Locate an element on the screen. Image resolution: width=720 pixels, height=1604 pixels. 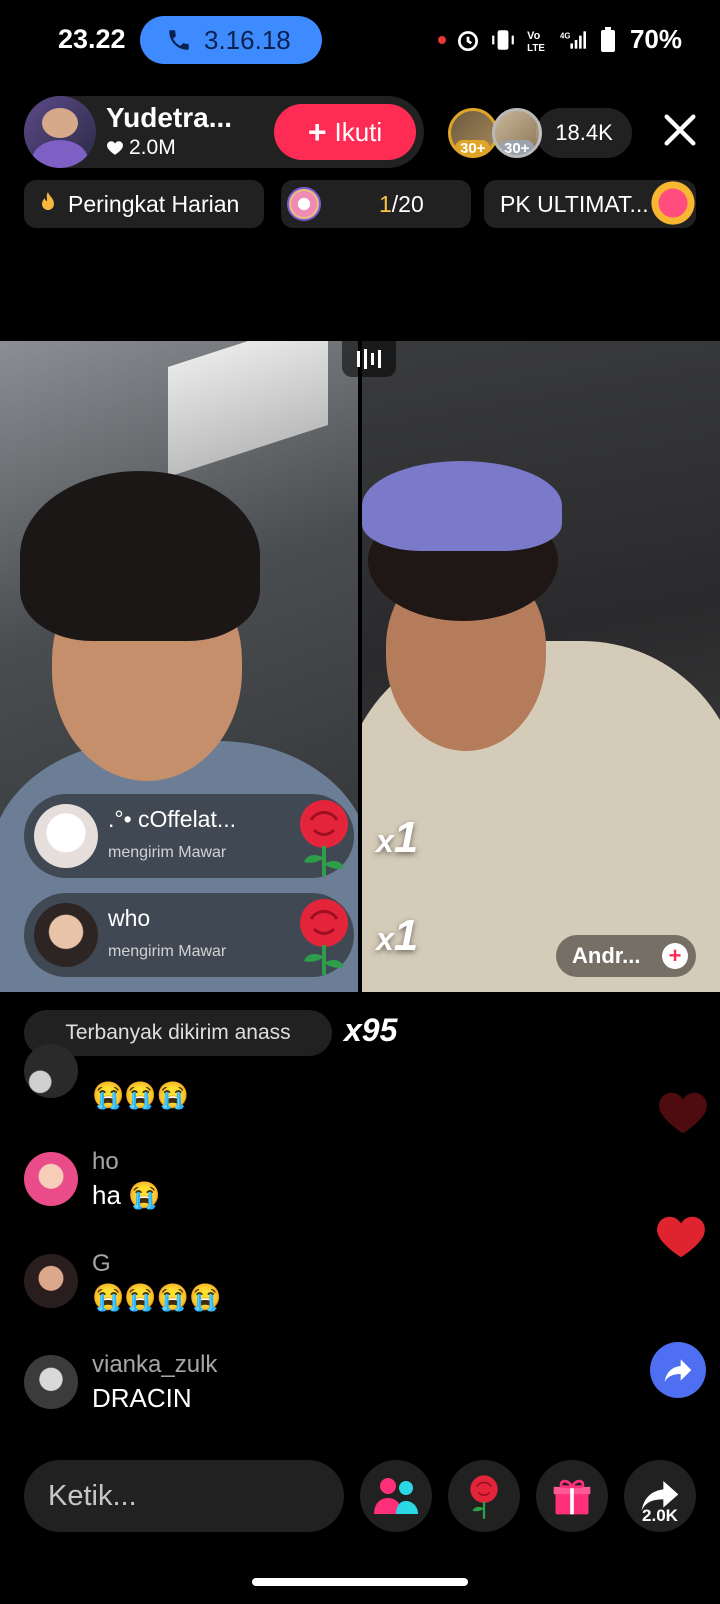
follow-label: Ikuti is located at coordinates (358, 131).